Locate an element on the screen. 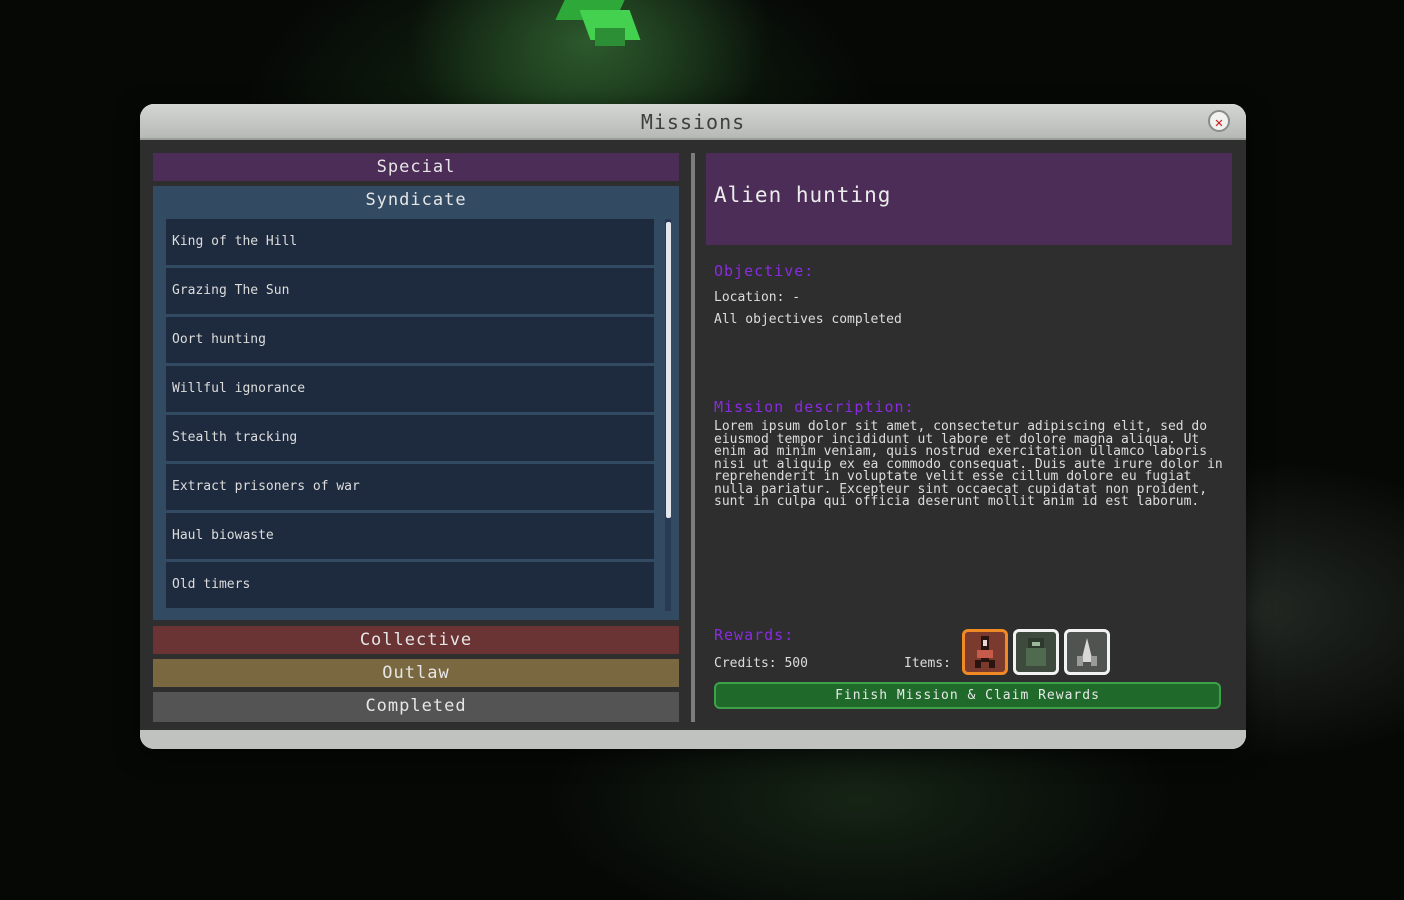 Image resolution: width=1404 pixels, height=900 pixels. objective-location: Location: - is located at coordinates (757, 297).